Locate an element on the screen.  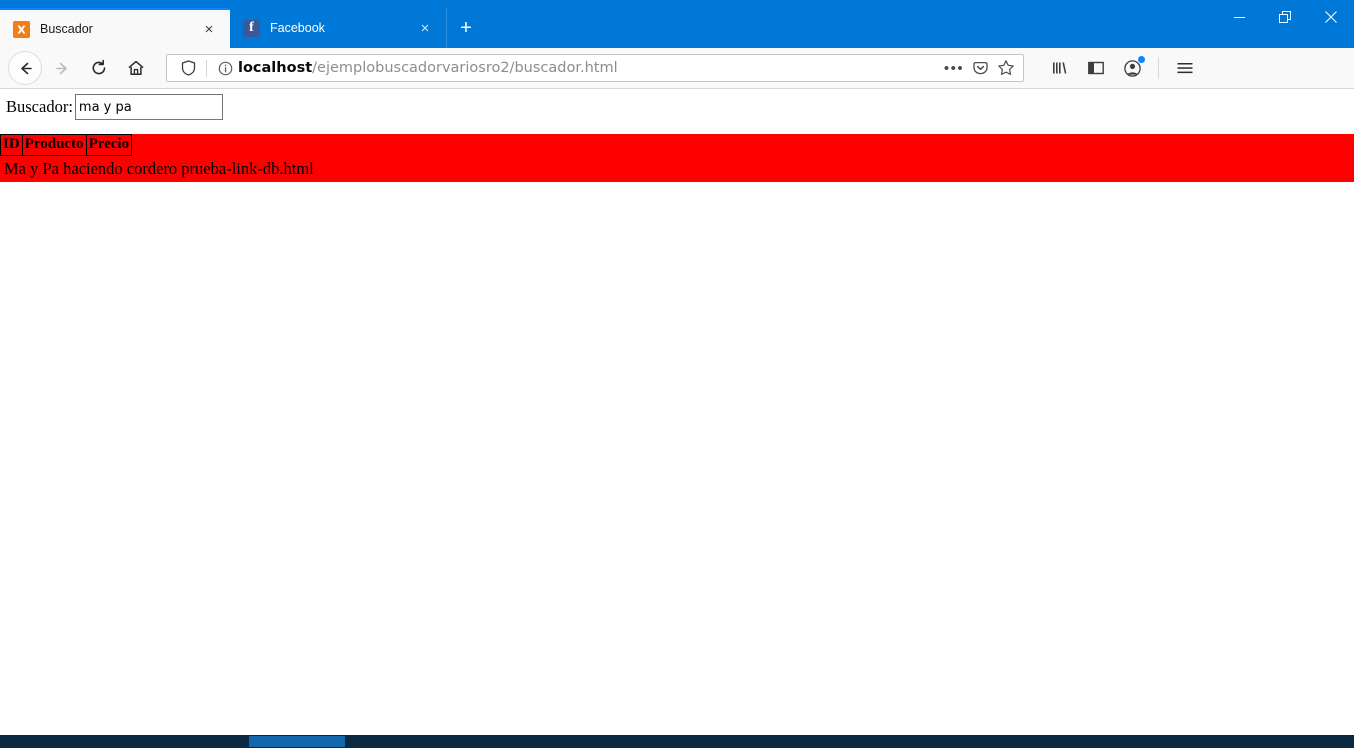
account-notification-badge is located at coordinates (1141, 59).